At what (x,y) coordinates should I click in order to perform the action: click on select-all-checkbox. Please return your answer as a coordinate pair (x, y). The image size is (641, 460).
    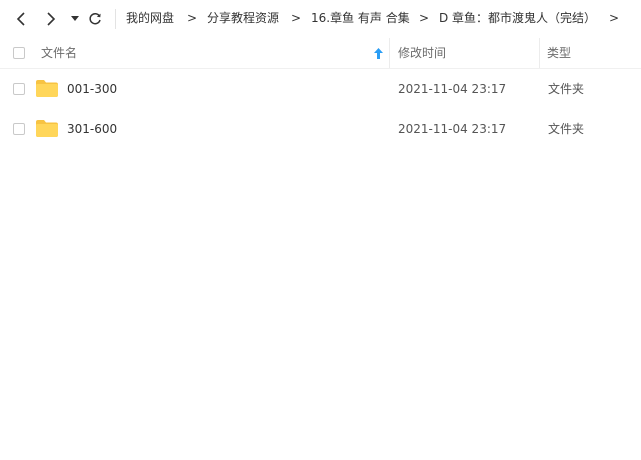
    Looking at the image, I should click on (19, 53).